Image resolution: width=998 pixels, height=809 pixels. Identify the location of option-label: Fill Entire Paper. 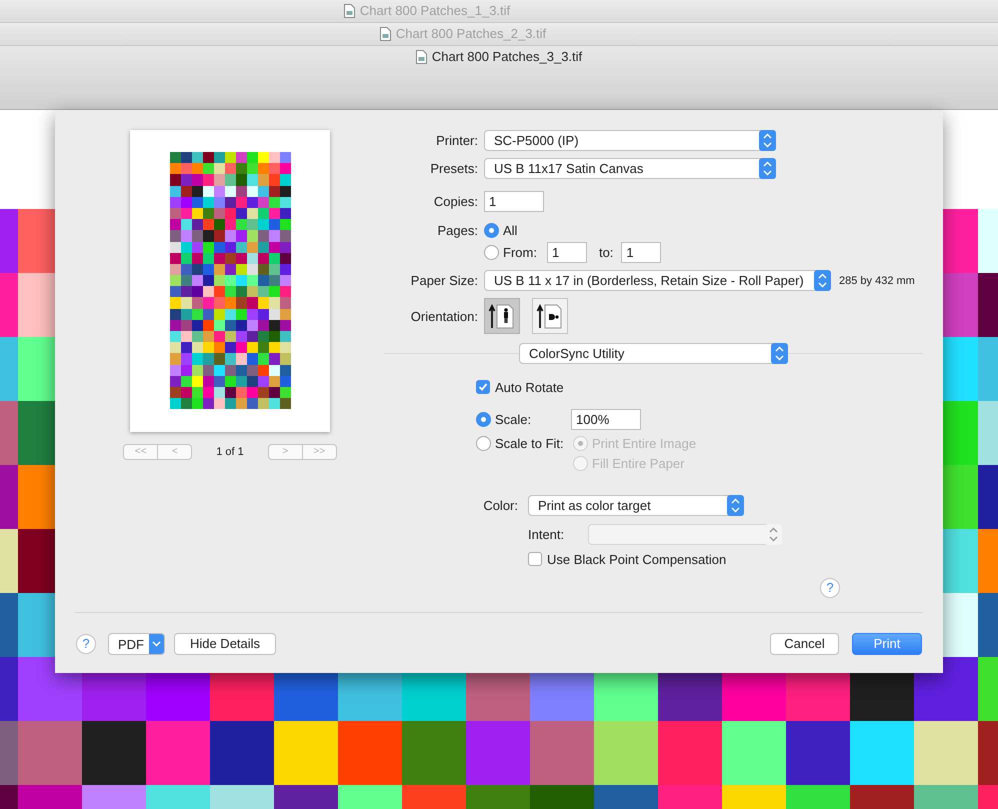
(638, 463).